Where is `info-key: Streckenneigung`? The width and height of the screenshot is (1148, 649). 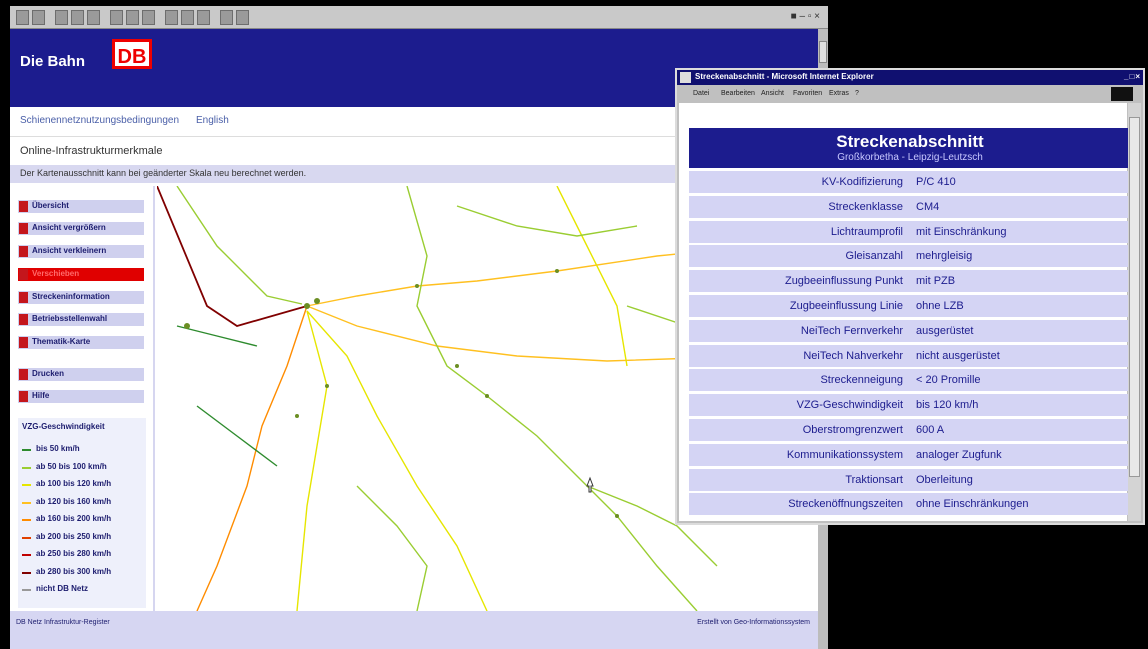 info-key: Streckenneigung is located at coordinates (861, 380).